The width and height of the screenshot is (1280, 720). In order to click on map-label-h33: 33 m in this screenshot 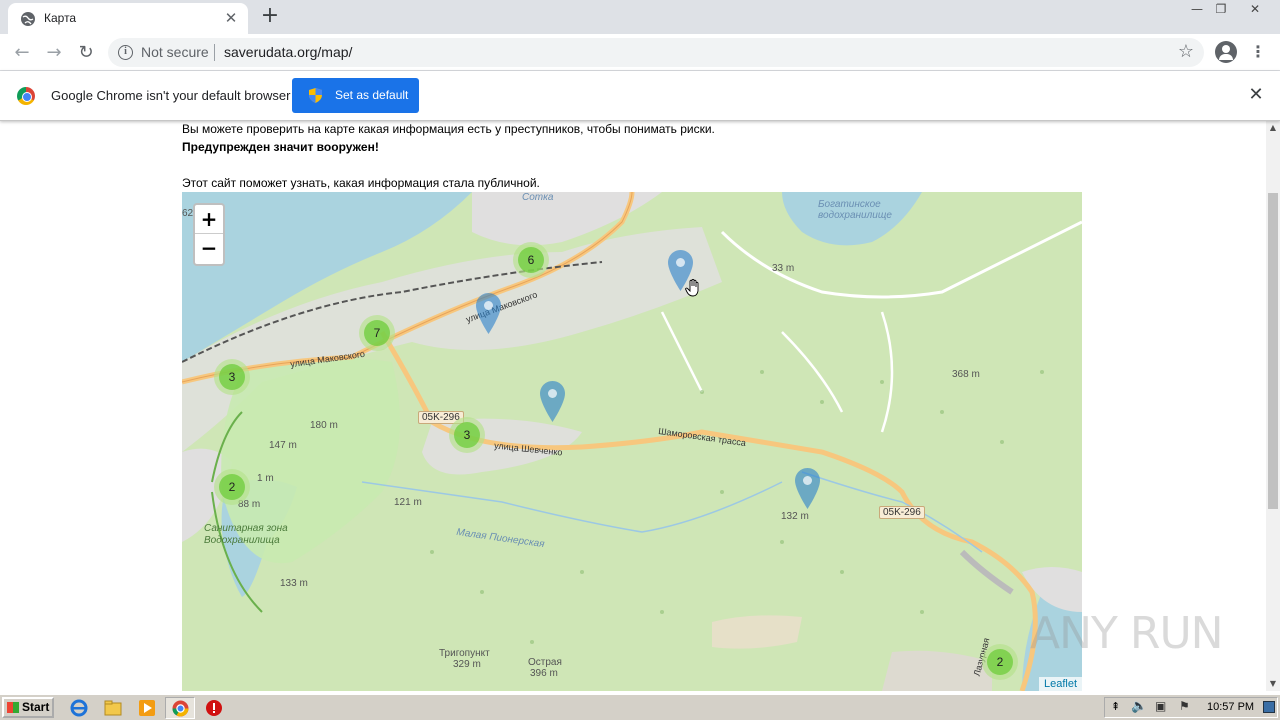, I will do `click(783, 268)`.